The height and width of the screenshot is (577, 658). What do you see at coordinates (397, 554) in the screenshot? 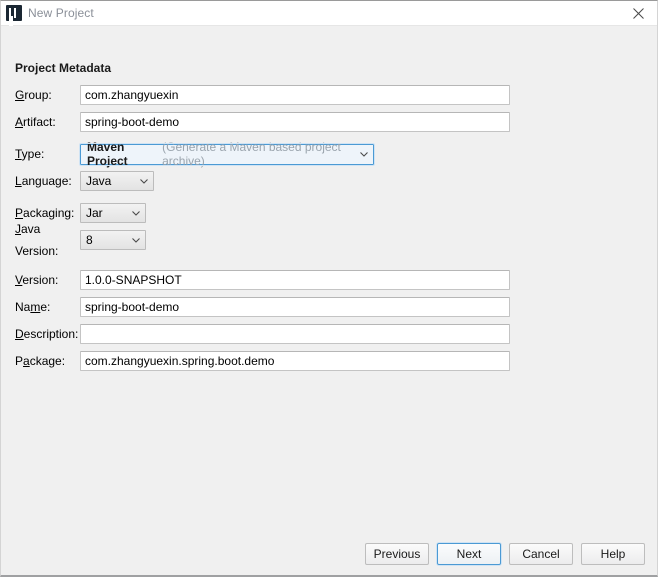
I see `previous-button: Previous` at bounding box center [397, 554].